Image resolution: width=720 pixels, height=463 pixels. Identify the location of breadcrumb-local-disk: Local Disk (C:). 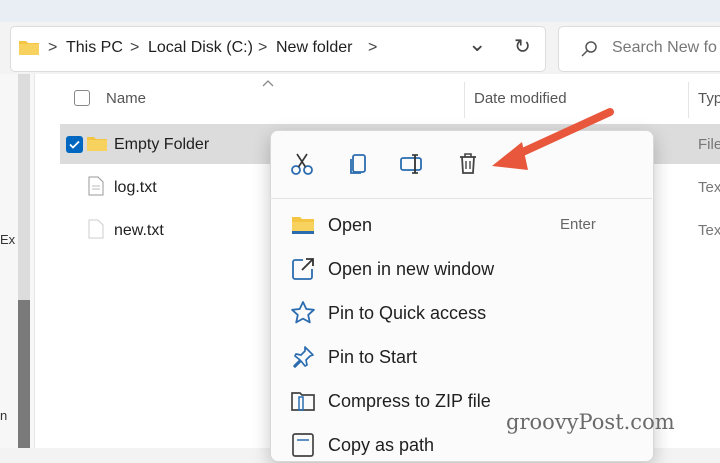
(200, 48).